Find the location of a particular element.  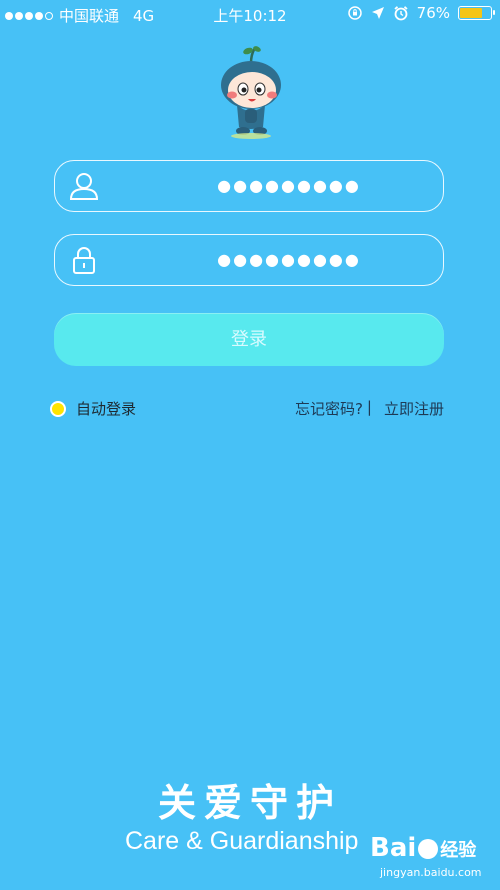

alarm-icon is located at coordinates (401, 13).